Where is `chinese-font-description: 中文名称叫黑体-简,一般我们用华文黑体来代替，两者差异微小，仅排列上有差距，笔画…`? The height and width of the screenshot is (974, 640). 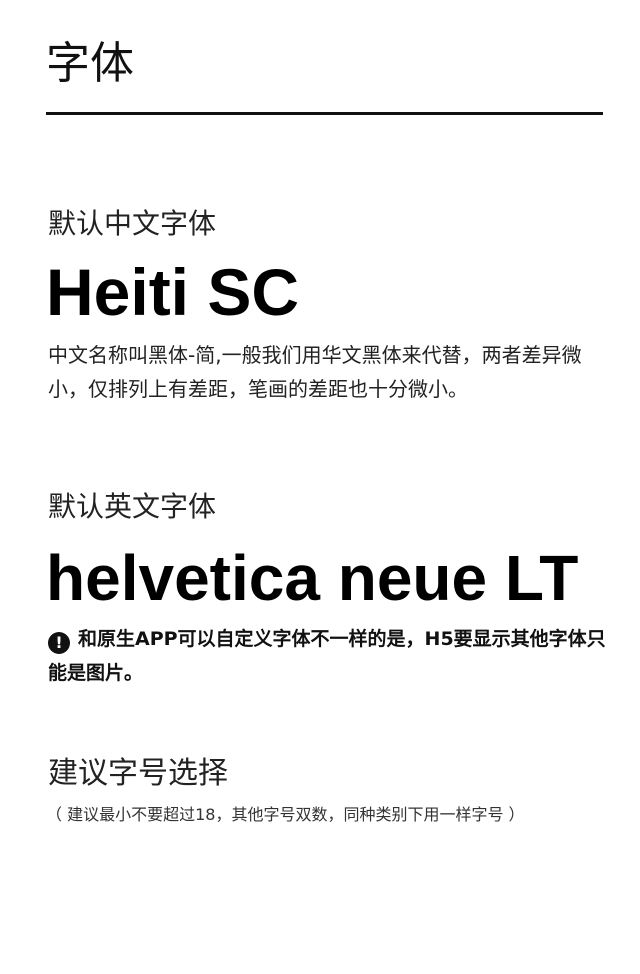 chinese-font-description: 中文名称叫黑体-简,一般我们用华文黑体来代替，两者差异微小，仅排列上有差距，笔画… is located at coordinates (315, 372).